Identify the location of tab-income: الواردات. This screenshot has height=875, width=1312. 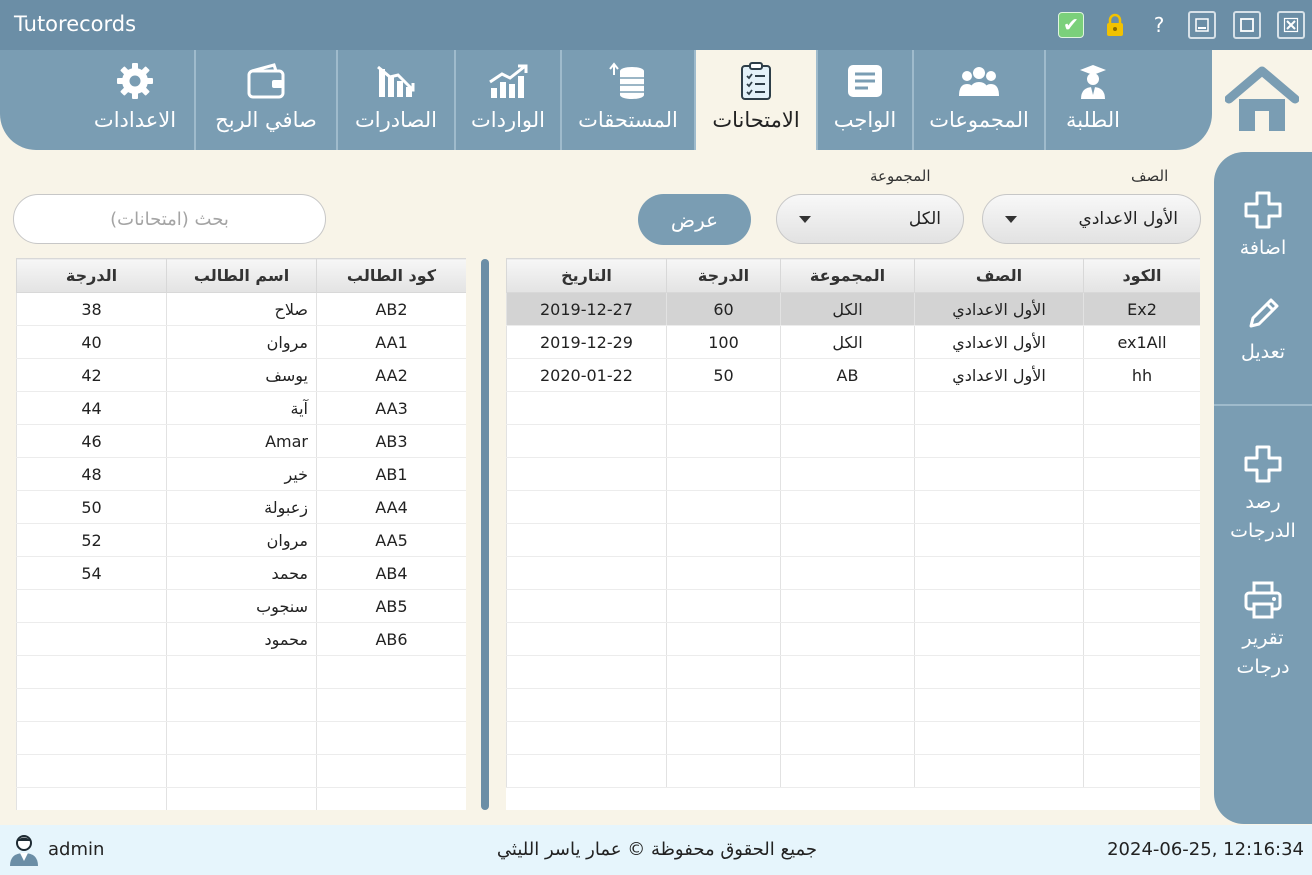
(507, 100).